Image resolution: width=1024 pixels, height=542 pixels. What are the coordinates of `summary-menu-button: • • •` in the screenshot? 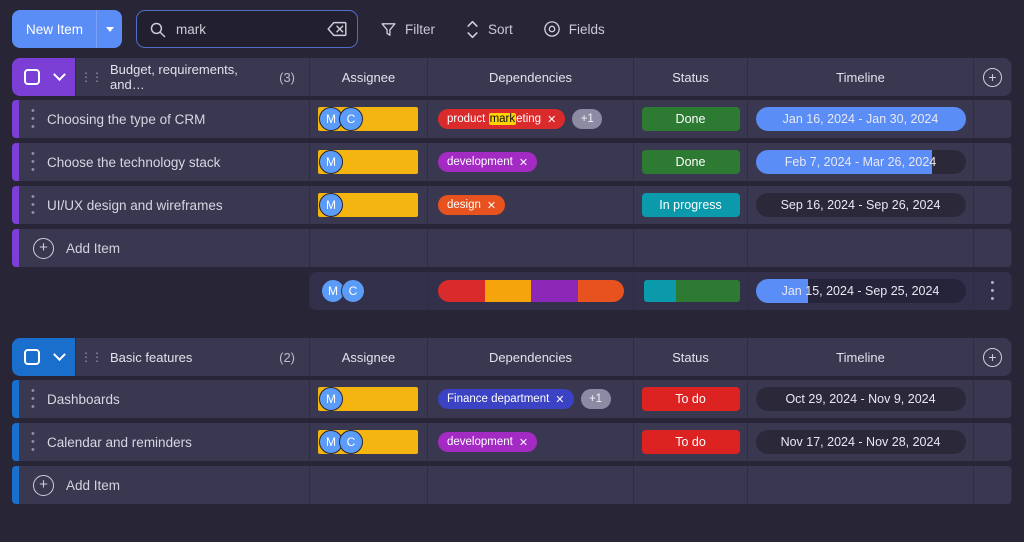 It's located at (993, 291).